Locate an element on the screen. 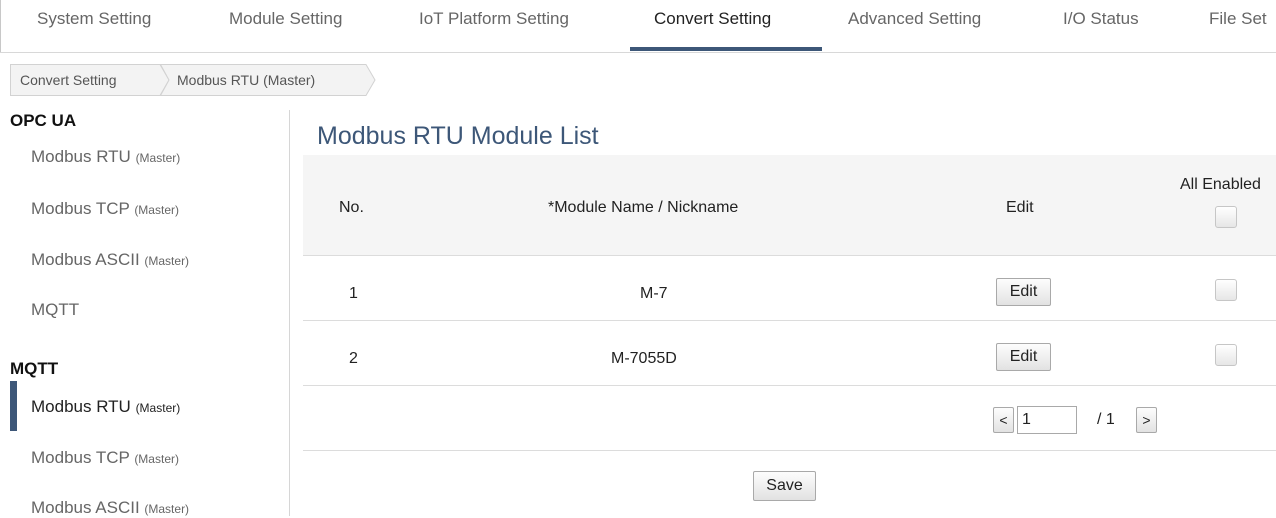 The height and width of the screenshot is (518, 1276). sidebar-item-mqtt-modbus-rtu: Modbus RTU (Master) is located at coordinates (105, 407).